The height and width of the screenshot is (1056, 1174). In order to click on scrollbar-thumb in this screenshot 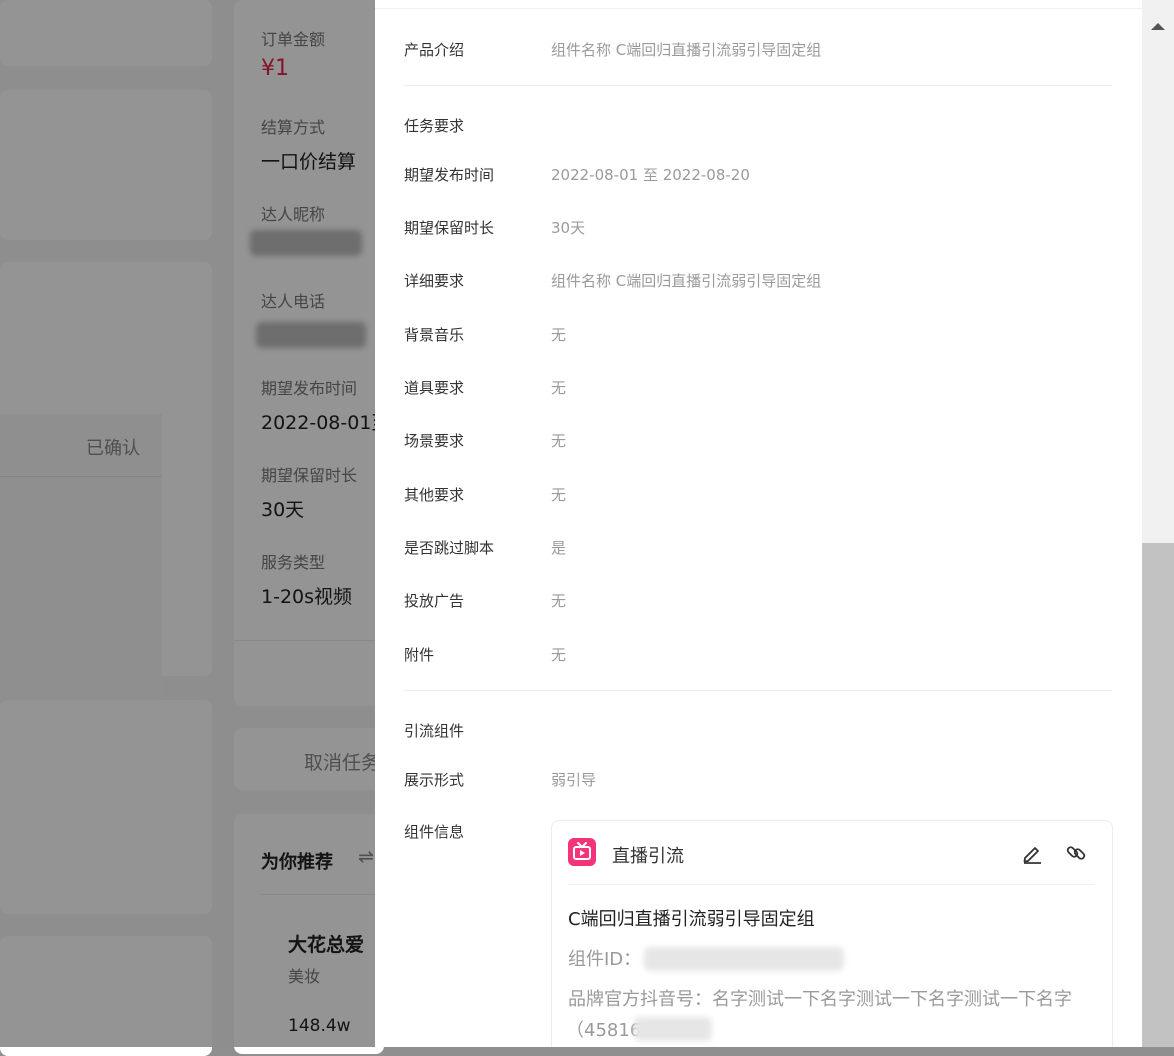, I will do `click(1158, 795)`.